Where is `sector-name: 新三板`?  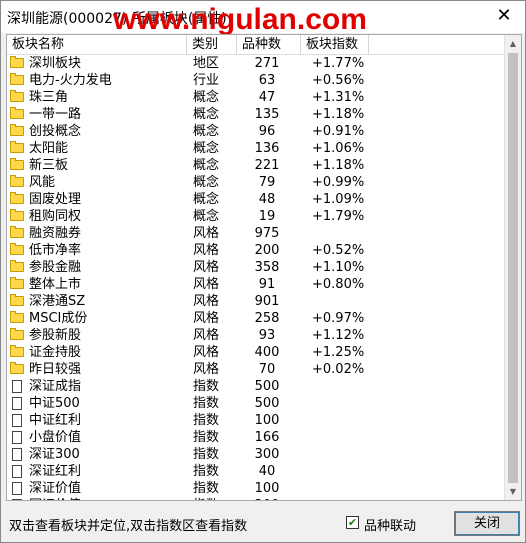 sector-name: 新三板 is located at coordinates (49, 165).